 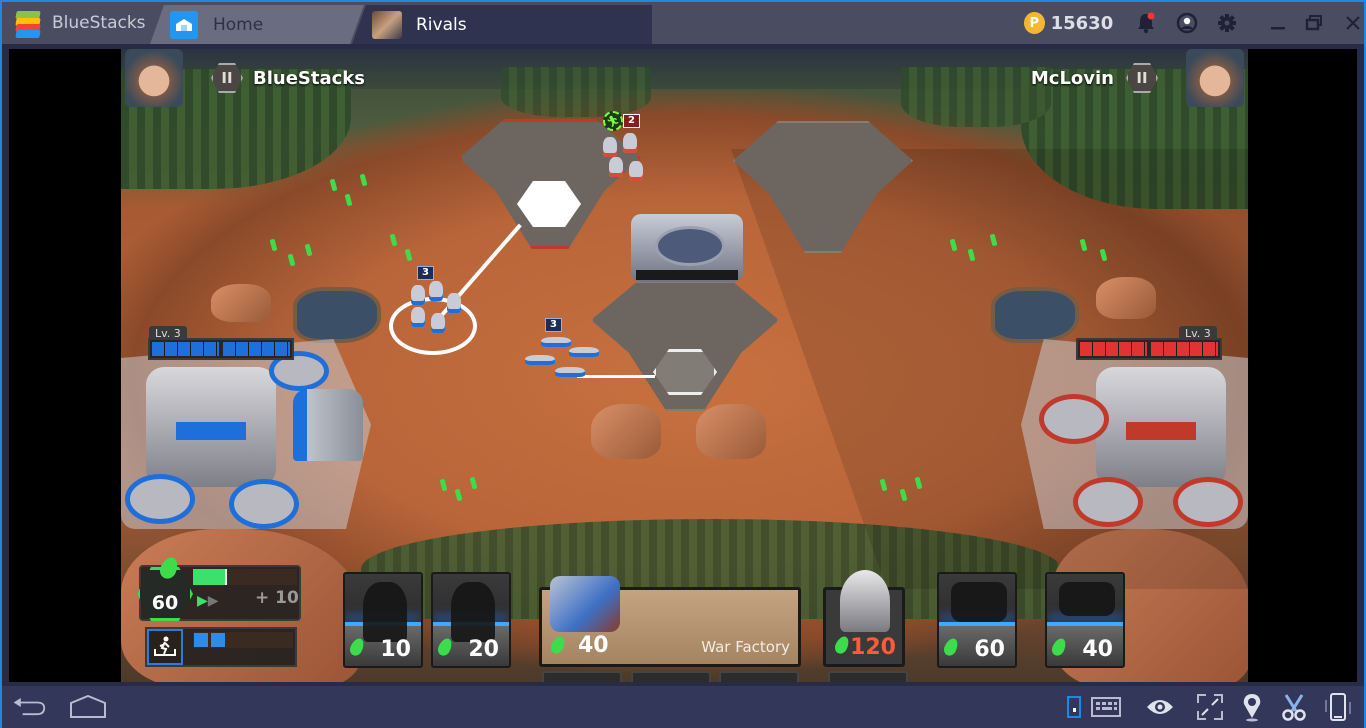 What do you see at coordinates (483, 649) in the screenshot?
I see `card-cost: 20` at bounding box center [483, 649].